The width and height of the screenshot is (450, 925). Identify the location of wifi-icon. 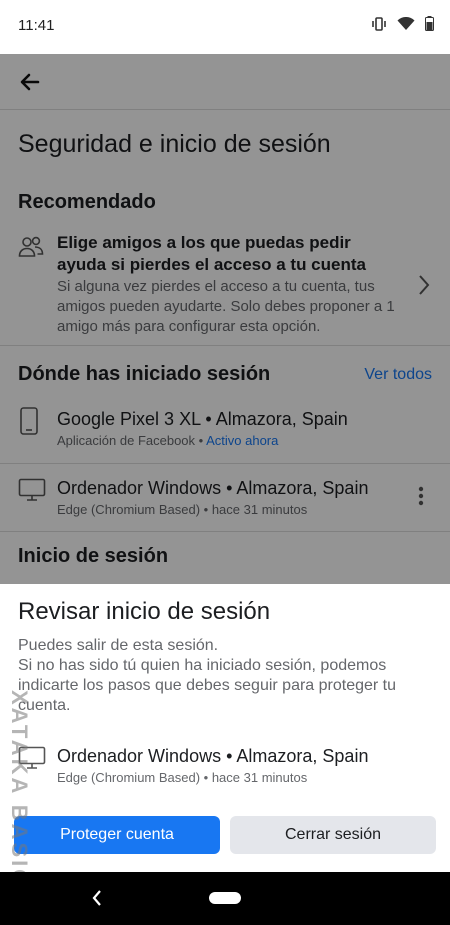
(406, 23).